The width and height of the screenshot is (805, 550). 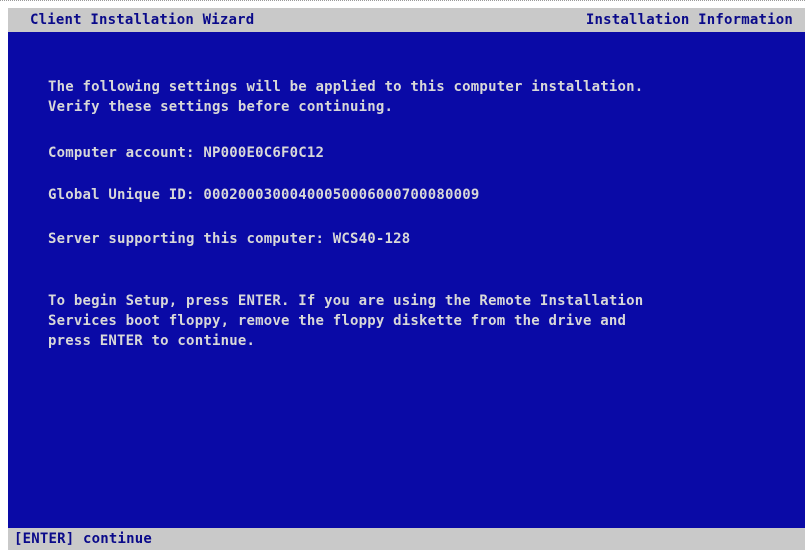 What do you see at coordinates (221, 107) in the screenshot?
I see `intro-line-2: Verify these settings before continuing.` at bounding box center [221, 107].